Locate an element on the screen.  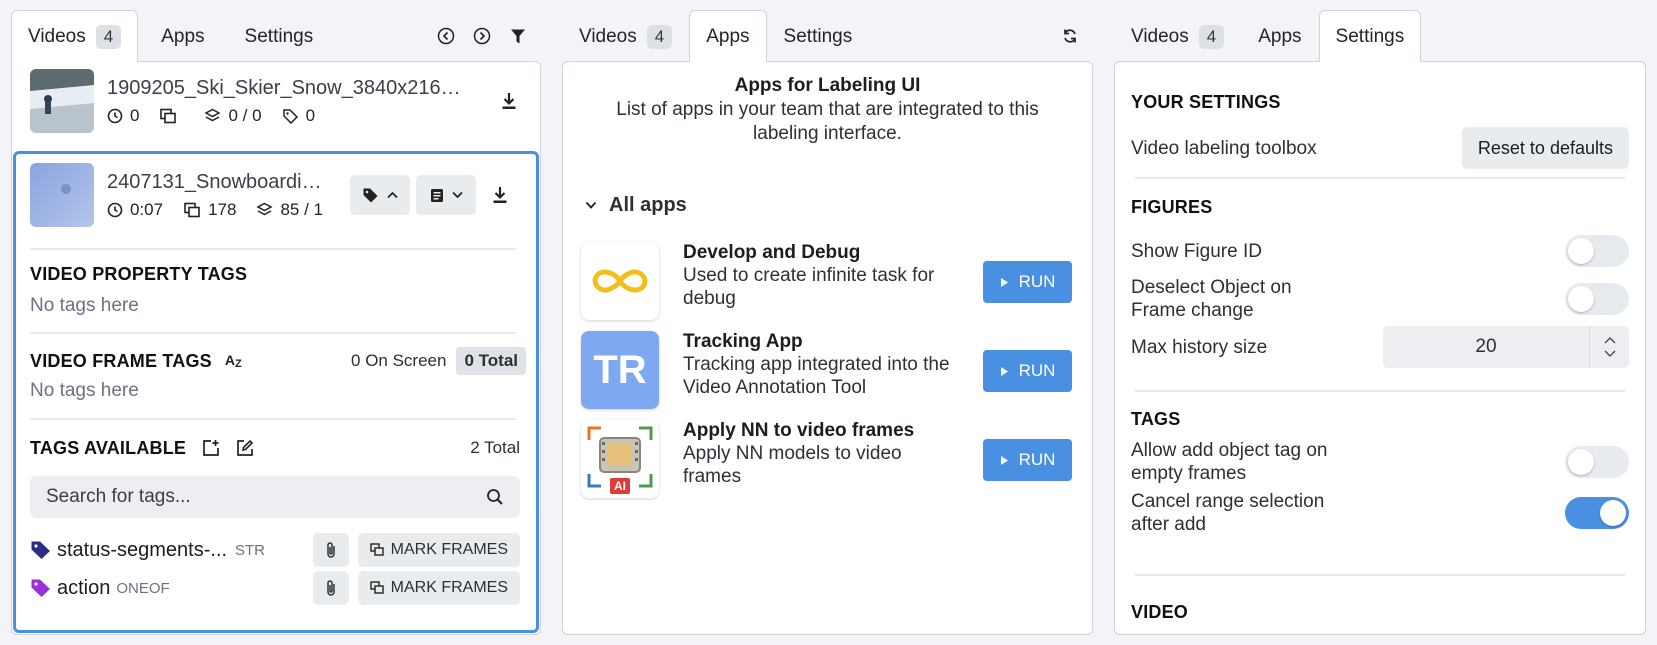
prev-video-icon is located at coordinates (446, 36).